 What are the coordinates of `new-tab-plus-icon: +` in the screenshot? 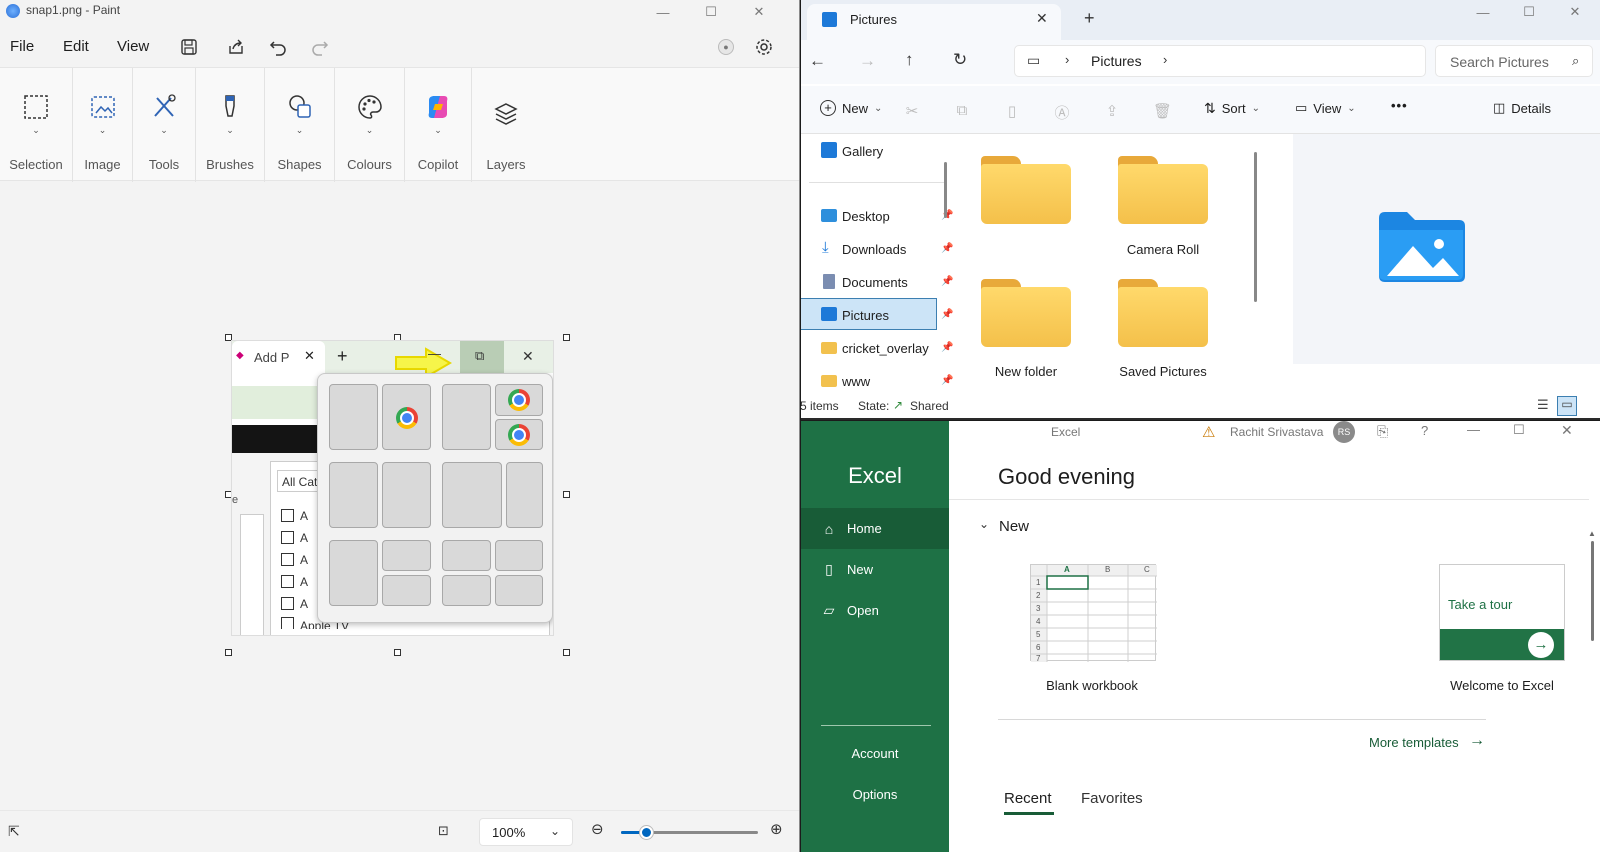 It's located at (1089, 18).